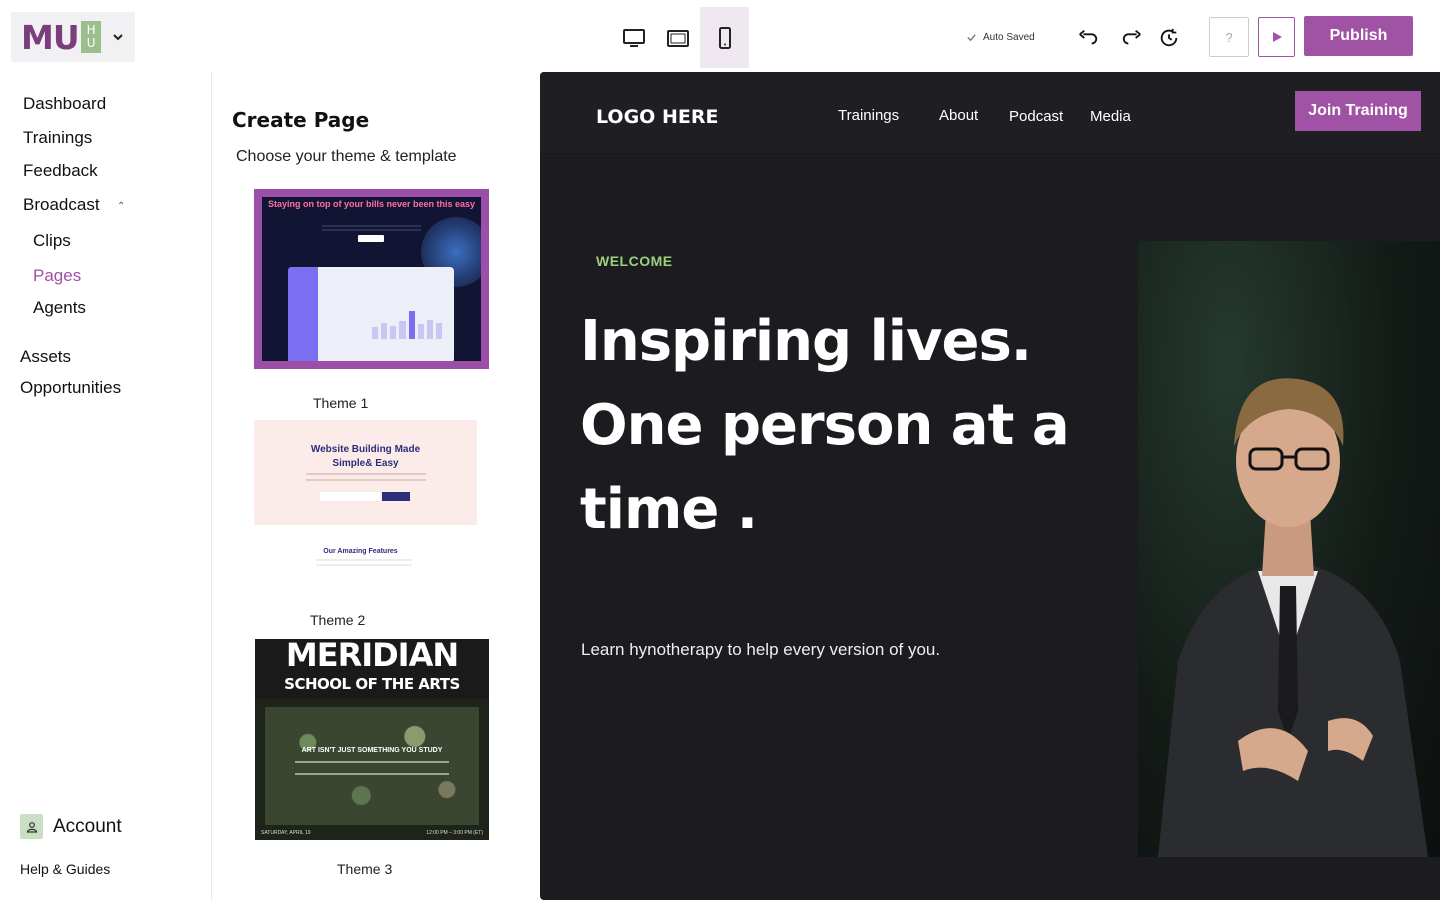 Image resolution: width=1440 pixels, height=900 pixels. What do you see at coordinates (61, 205) in the screenshot?
I see `sidebar-item-broadcast: Broadcast` at bounding box center [61, 205].